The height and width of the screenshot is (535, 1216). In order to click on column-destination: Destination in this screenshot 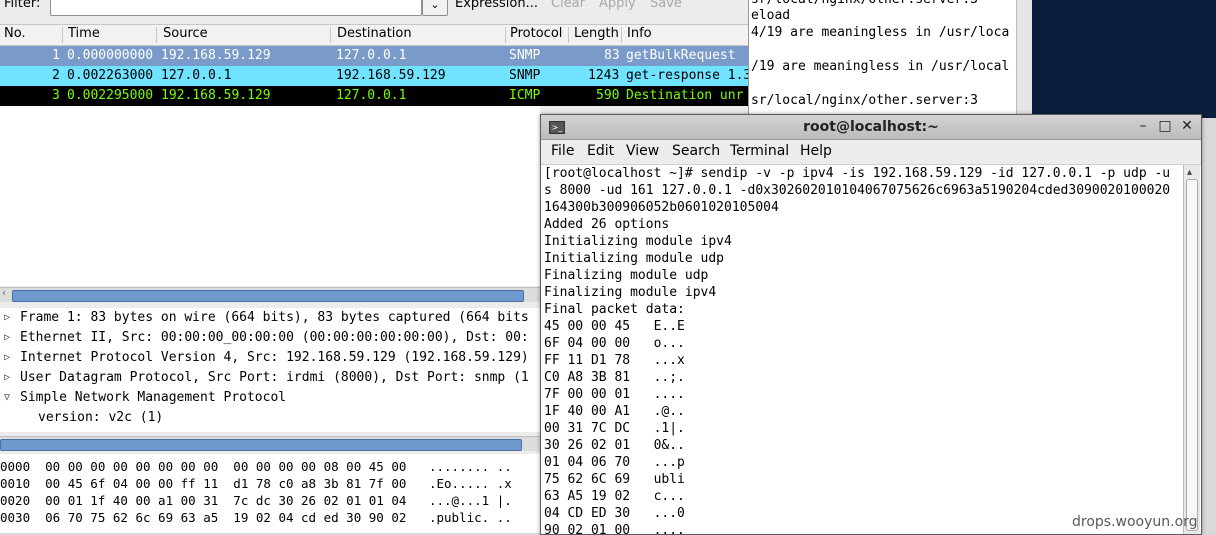, I will do `click(374, 33)`.